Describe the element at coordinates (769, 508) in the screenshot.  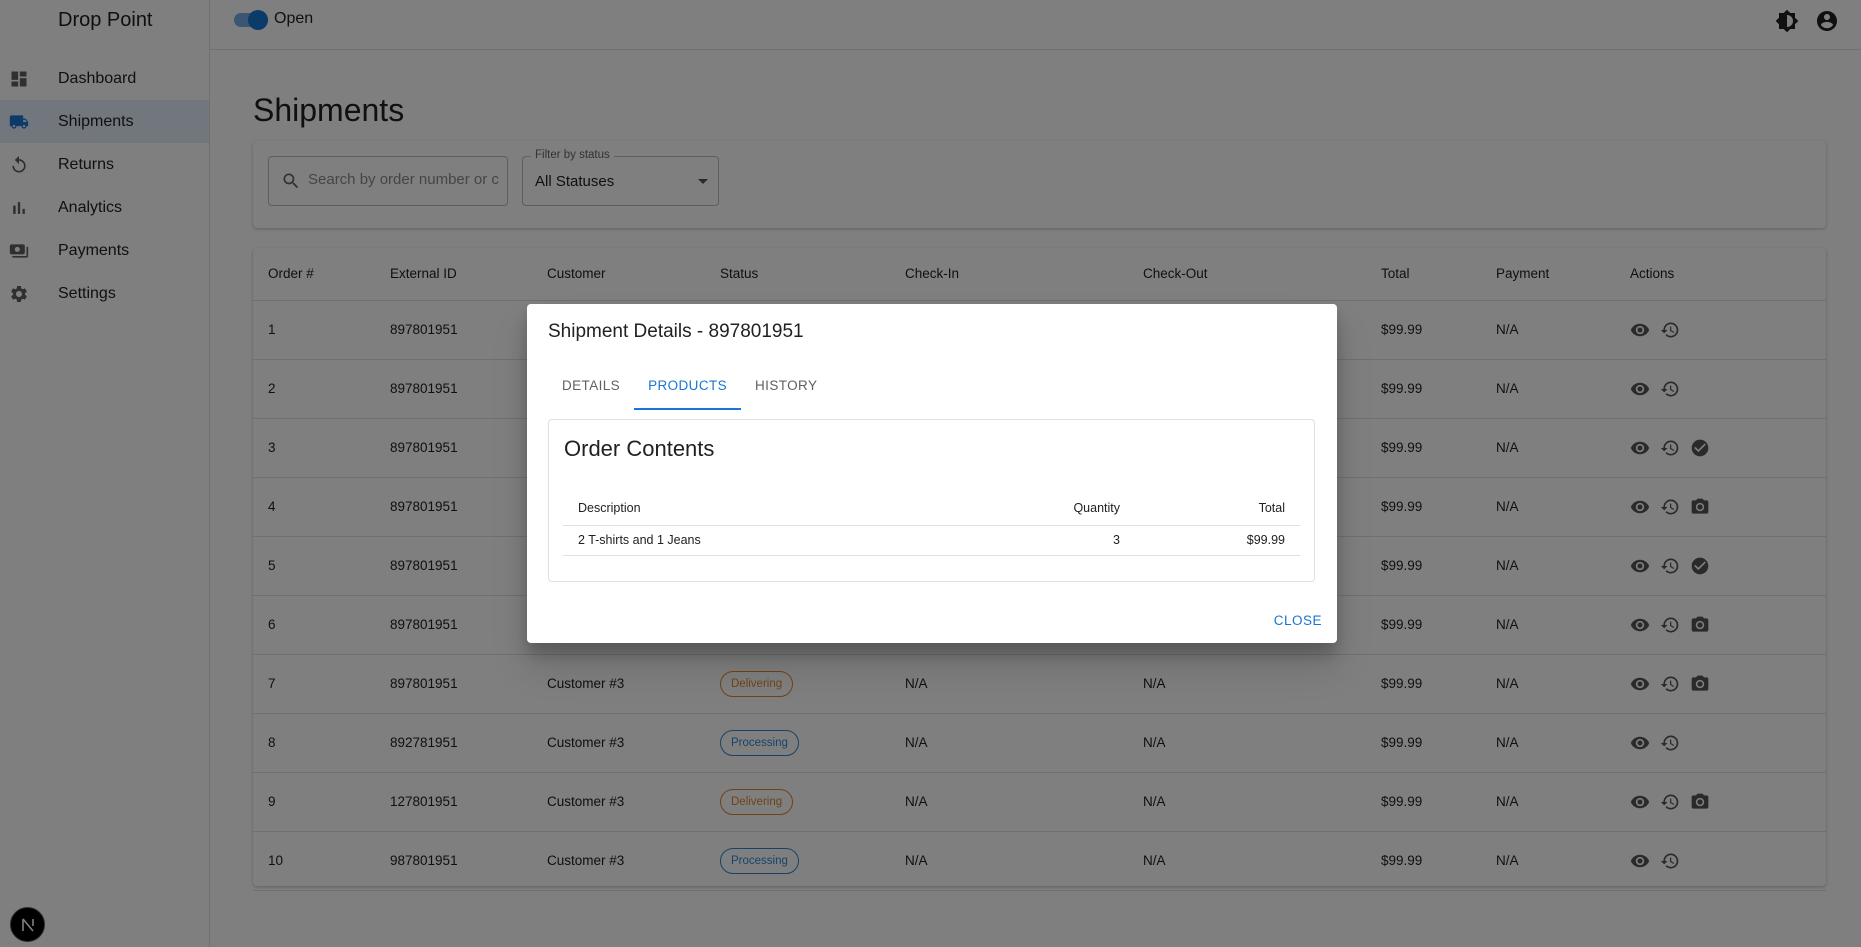
I see `column-header: Description` at that location.